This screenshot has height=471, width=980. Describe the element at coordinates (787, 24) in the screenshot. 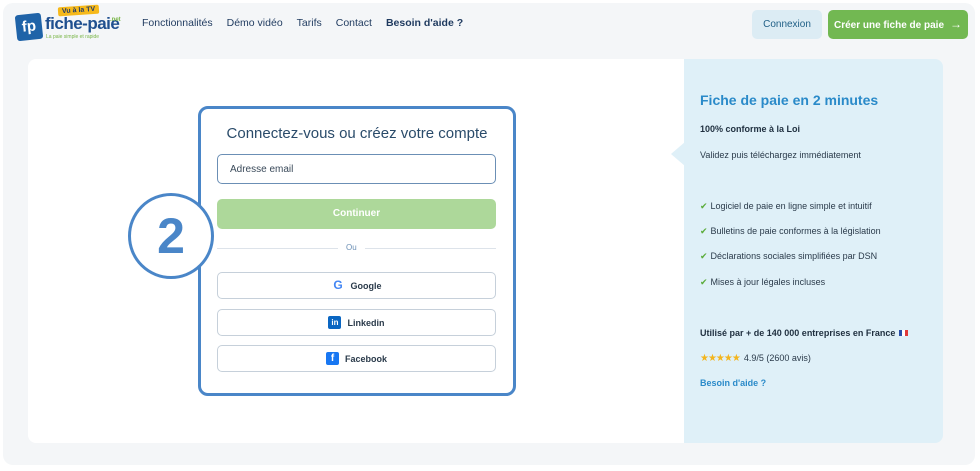

I see `login-button: Connexion` at that location.